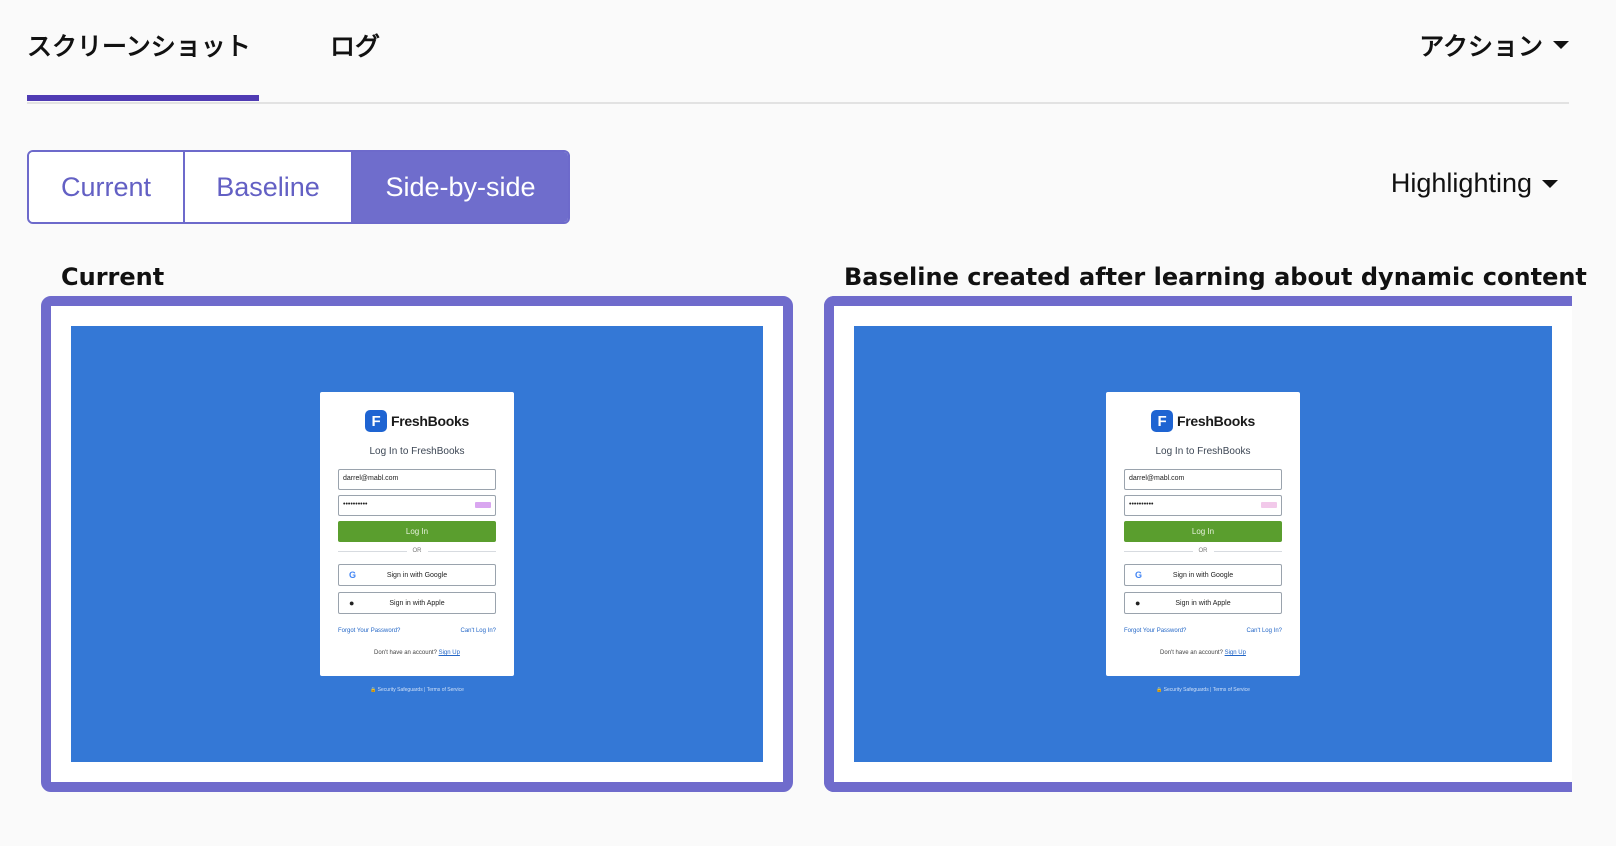 The image size is (1616, 846). I want to click on view-toggle: Current Baseline Side-by-side, so click(298, 187).